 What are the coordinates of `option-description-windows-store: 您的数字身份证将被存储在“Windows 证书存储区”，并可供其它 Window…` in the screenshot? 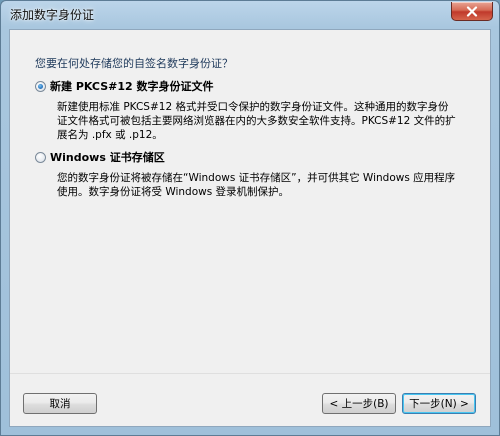 It's located at (256, 185).